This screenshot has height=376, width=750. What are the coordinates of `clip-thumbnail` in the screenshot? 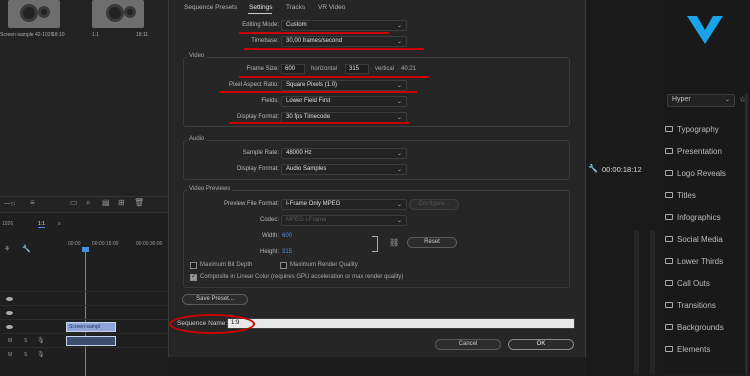 It's located at (34, 14).